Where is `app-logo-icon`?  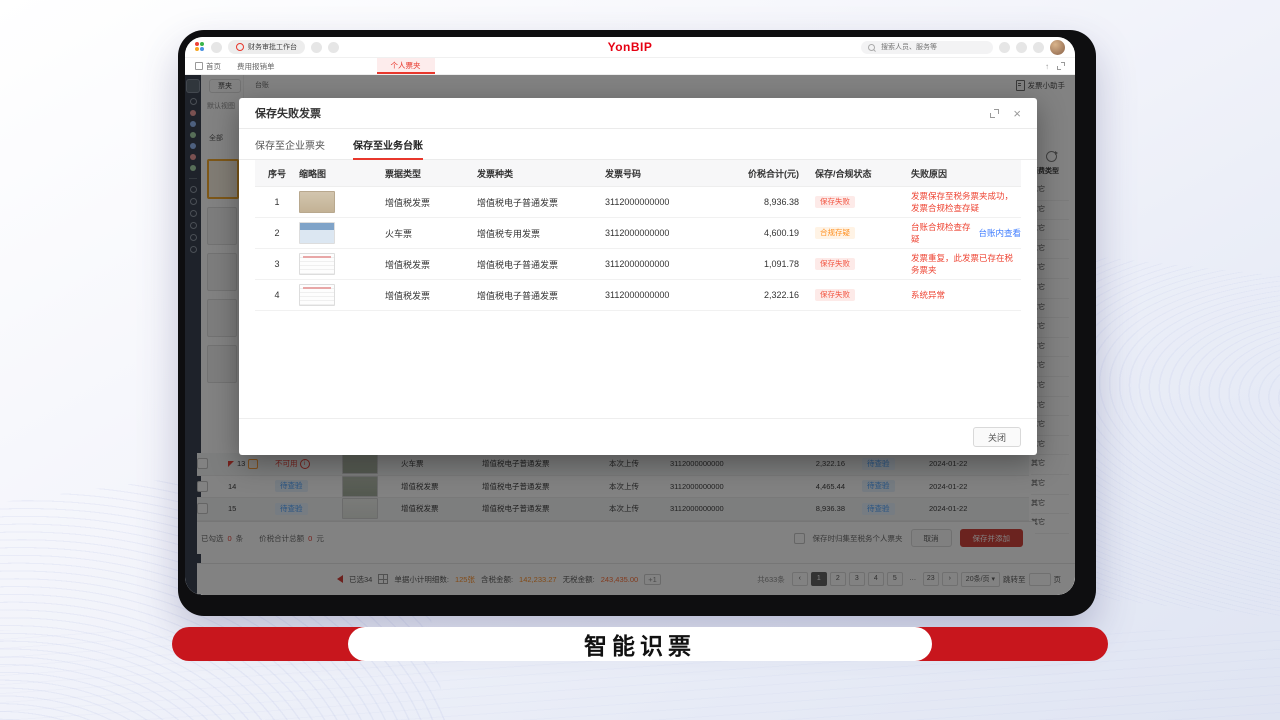
app-logo-icon is located at coordinates (200, 47).